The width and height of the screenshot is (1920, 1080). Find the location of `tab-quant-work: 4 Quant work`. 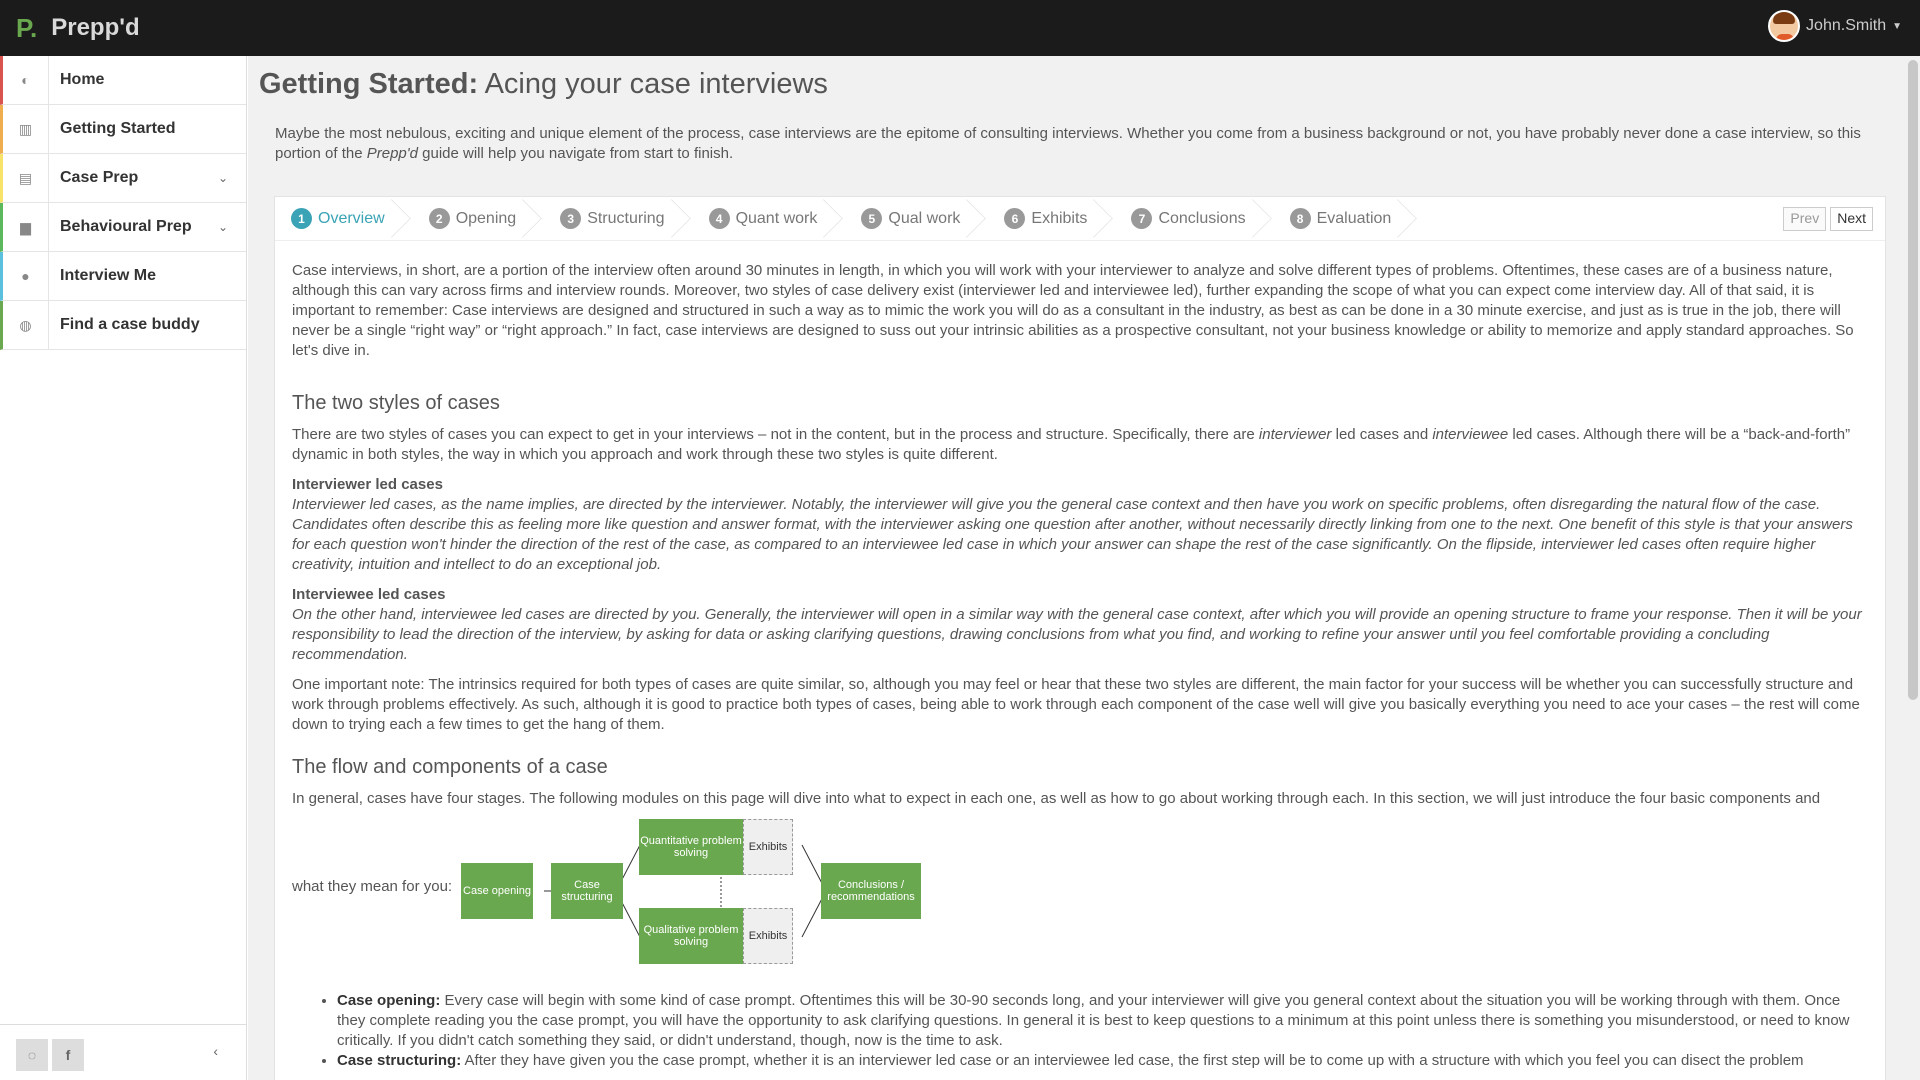

tab-quant-work: 4 Quant work is located at coordinates (785, 219).